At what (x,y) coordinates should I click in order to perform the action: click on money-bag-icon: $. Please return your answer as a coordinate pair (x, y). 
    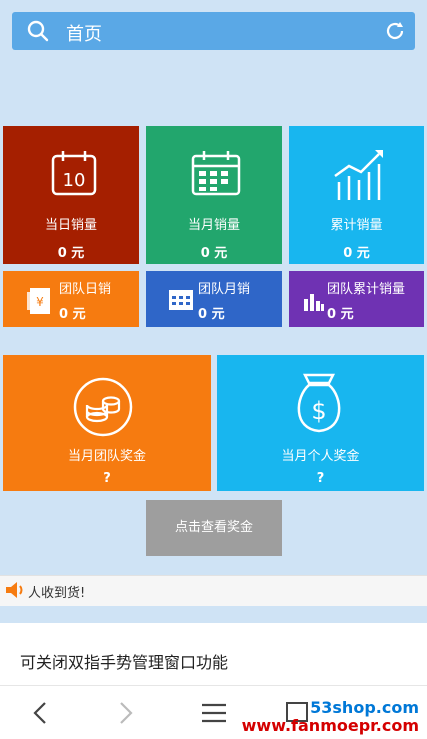
    Looking at the image, I should click on (319, 406).